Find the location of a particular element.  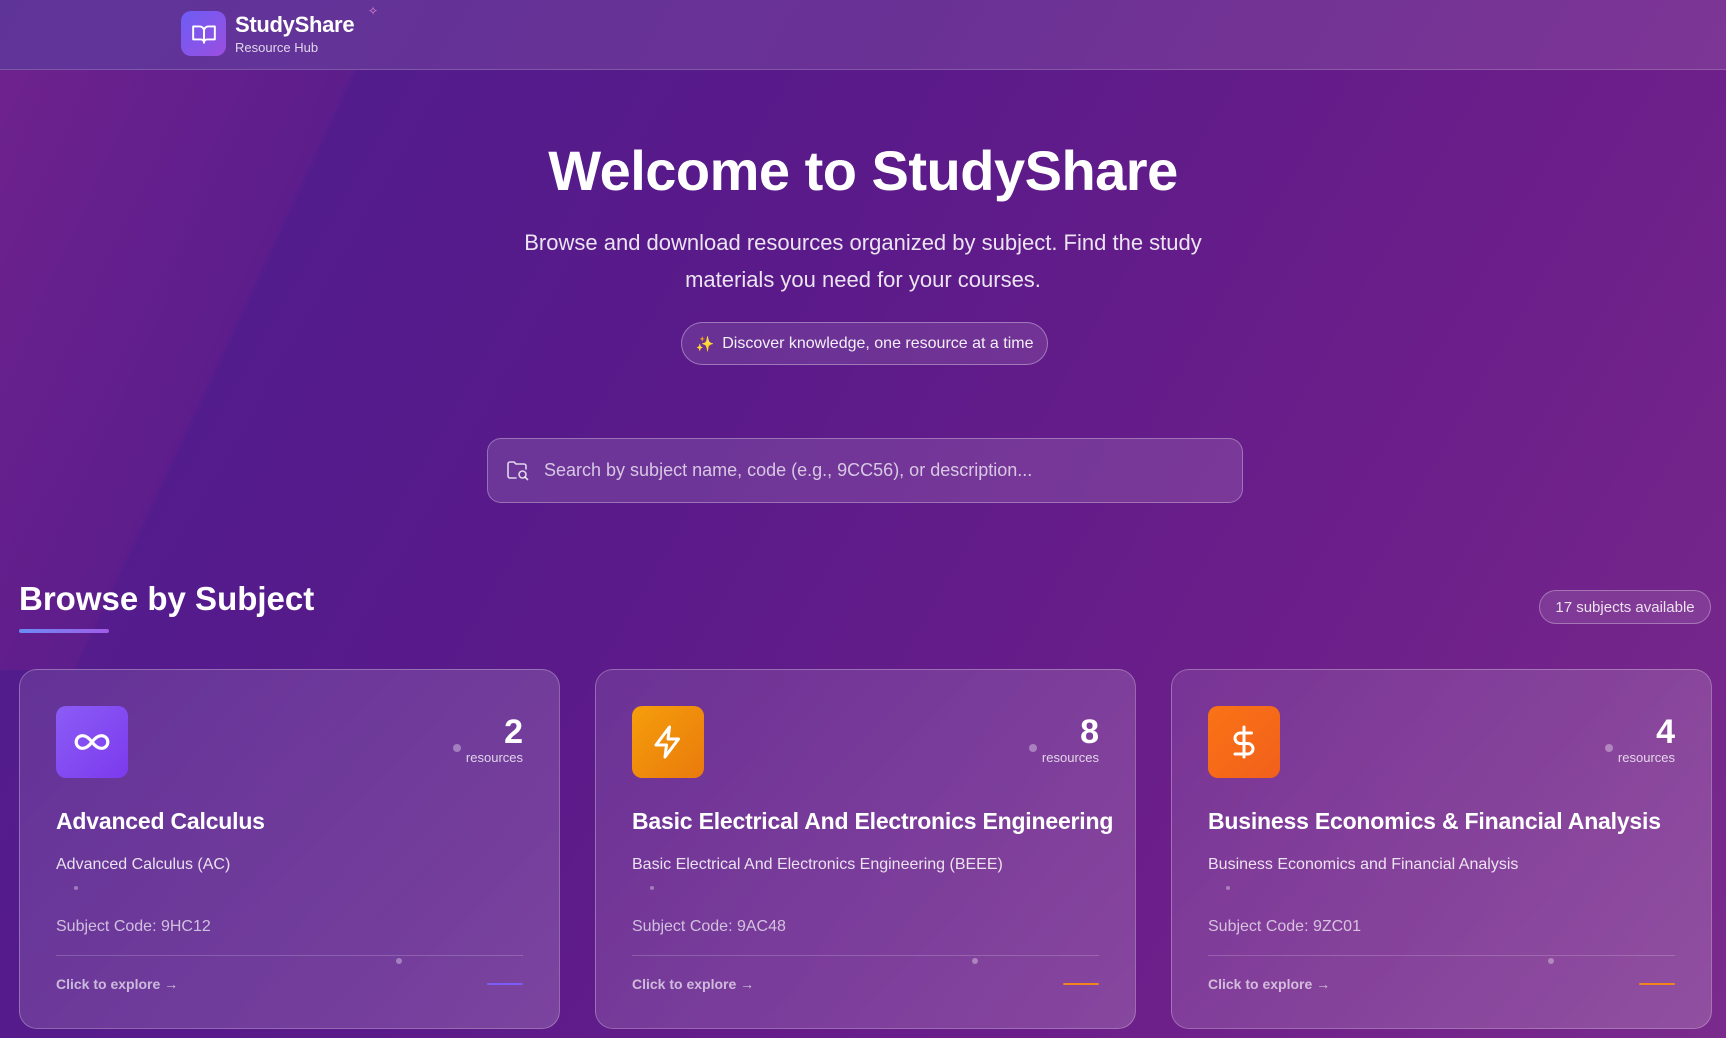

subject-code: Subject Code: 9ZC01 is located at coordinates (1284, 926).